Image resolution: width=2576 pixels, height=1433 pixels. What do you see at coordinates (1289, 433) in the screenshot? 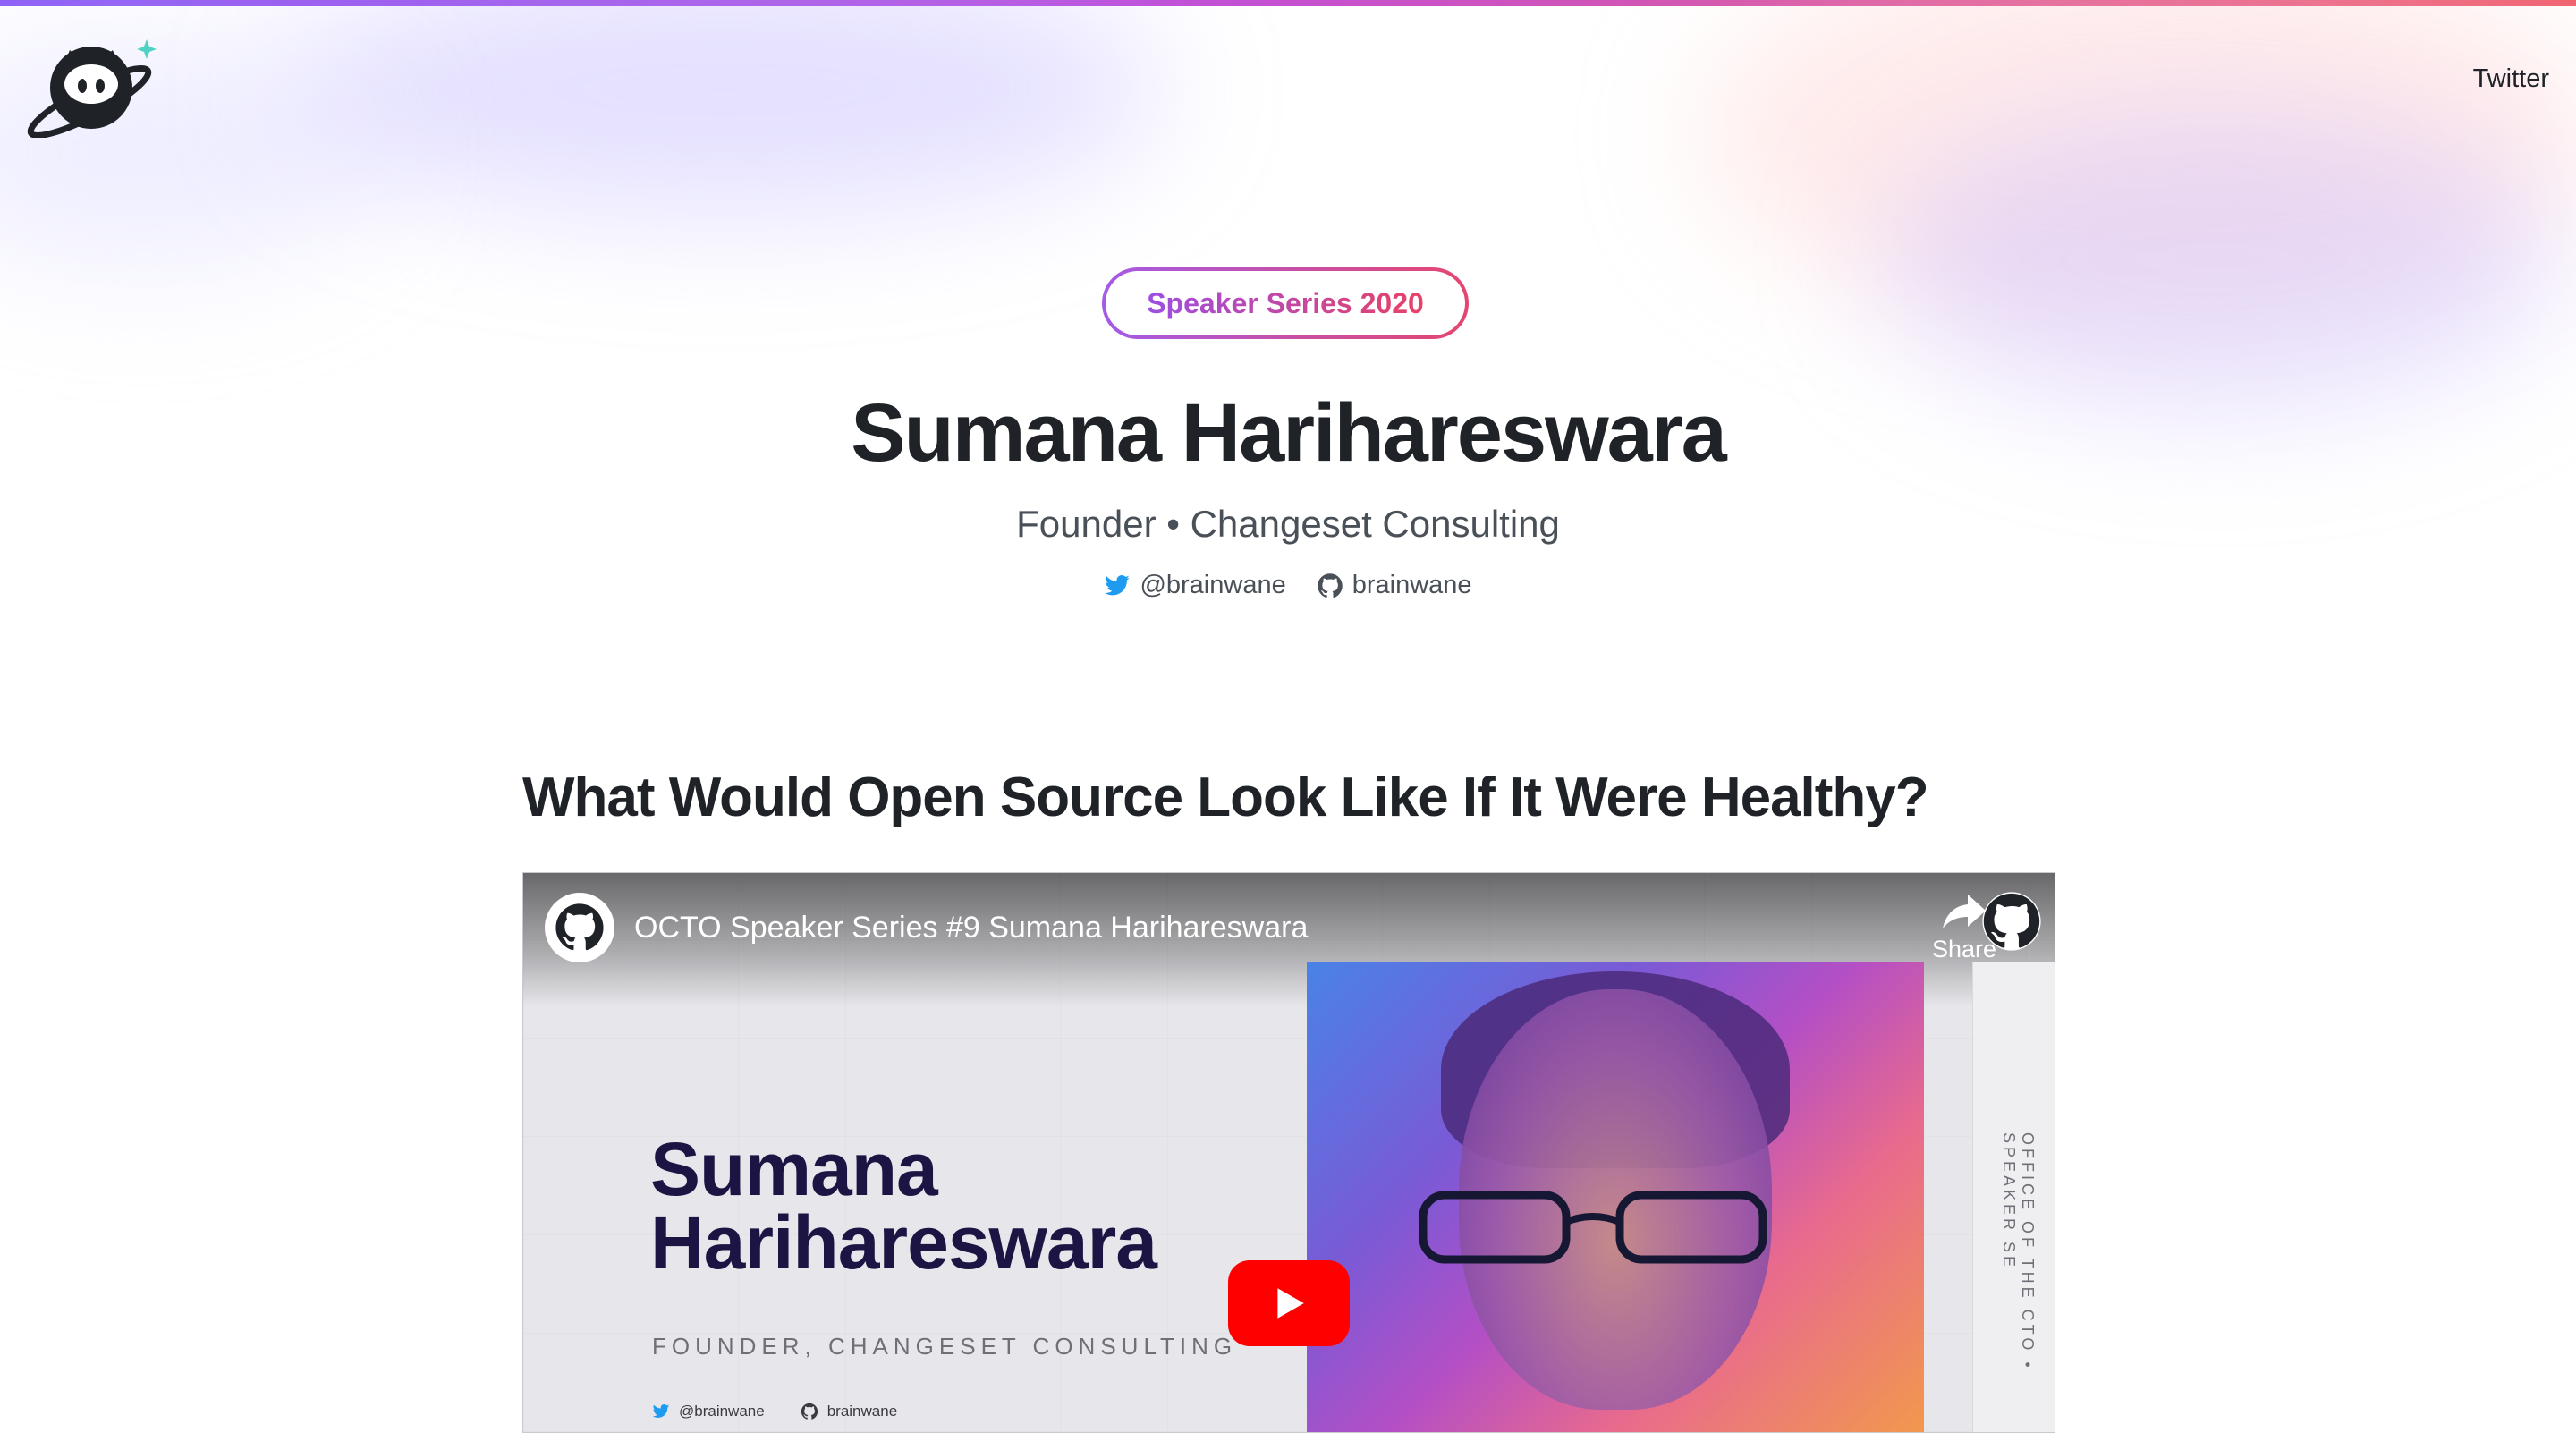
I see `speaker-name: Sumana Harihareswara` at bounding box center [1289, 433].